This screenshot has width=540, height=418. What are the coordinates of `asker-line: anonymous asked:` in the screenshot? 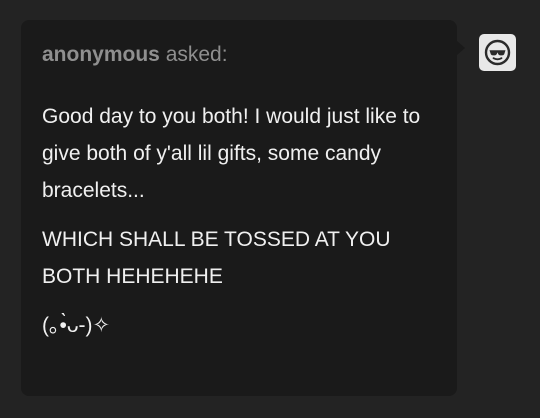 It's located at (239, 55).